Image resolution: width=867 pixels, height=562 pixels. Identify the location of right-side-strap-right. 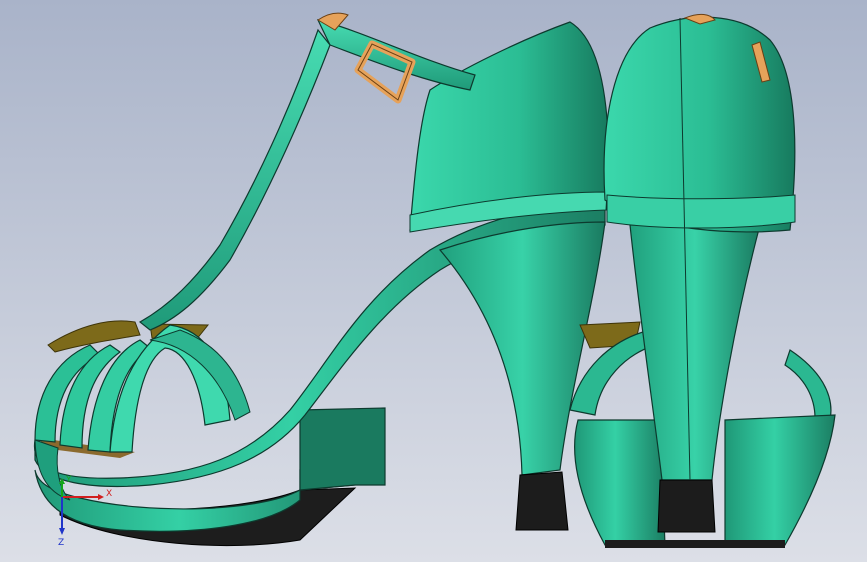
(808, 385).